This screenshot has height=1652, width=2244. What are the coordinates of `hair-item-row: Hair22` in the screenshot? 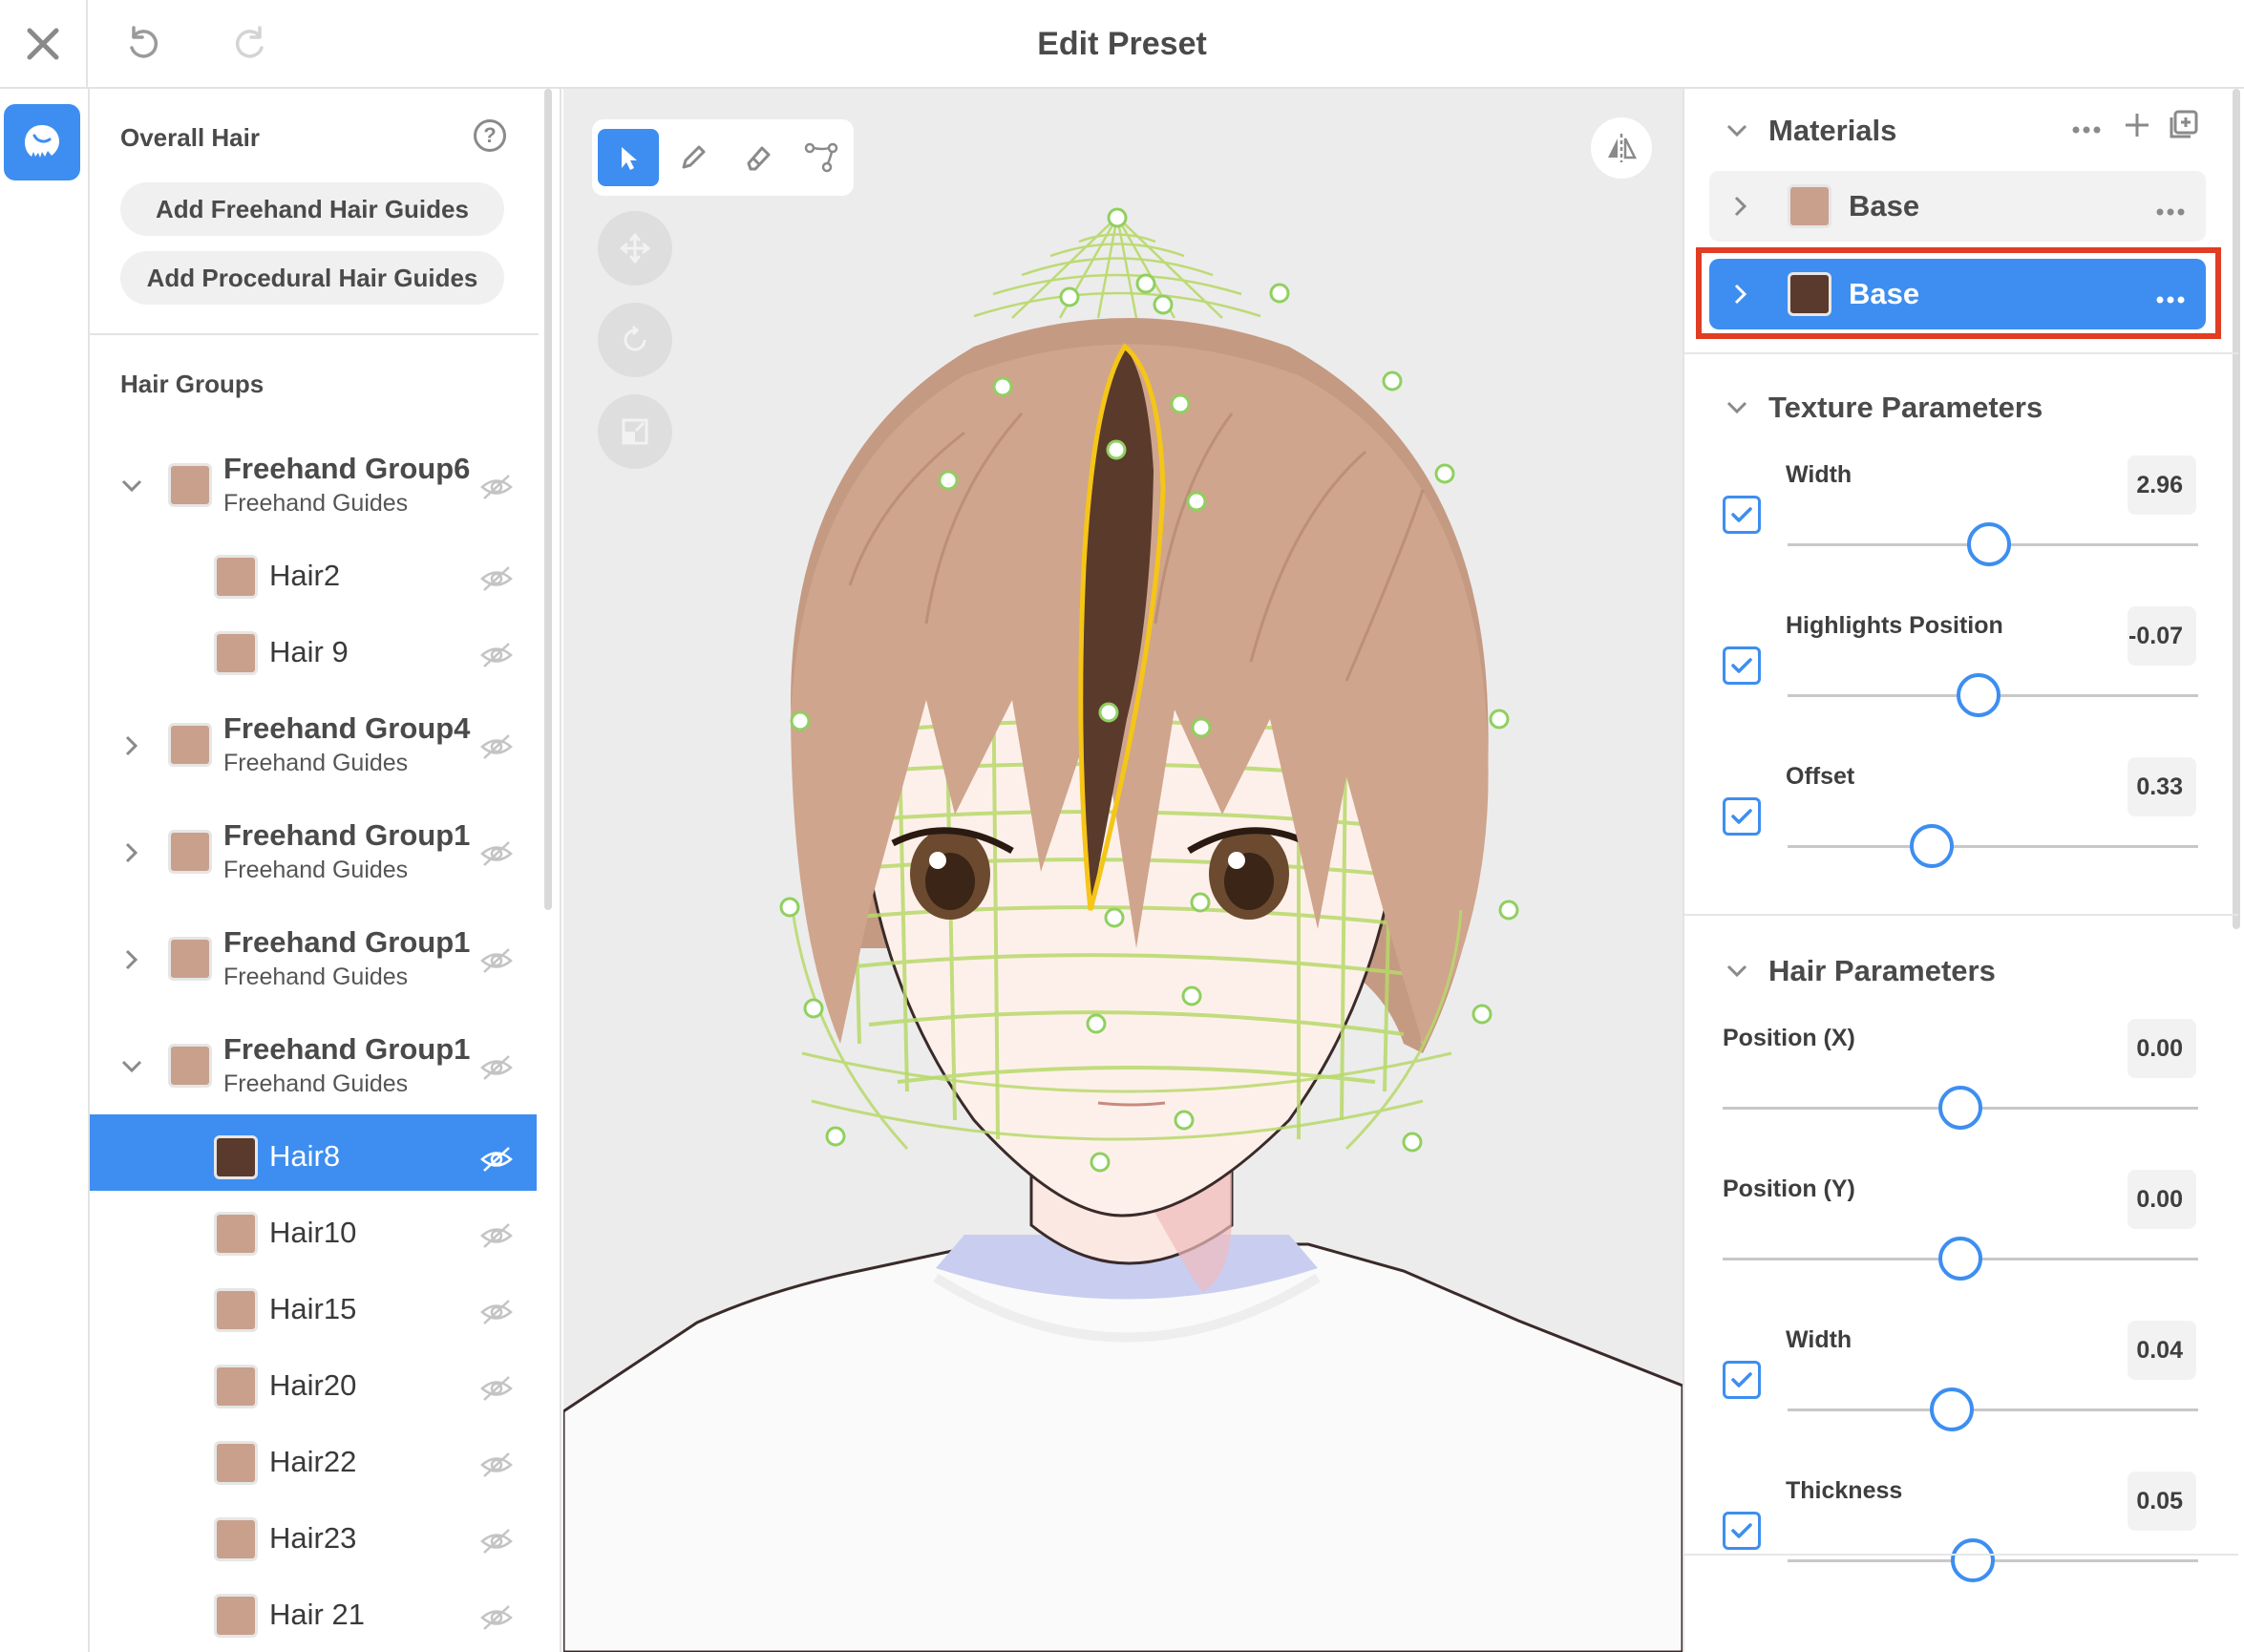 It's located at (313, 1466).